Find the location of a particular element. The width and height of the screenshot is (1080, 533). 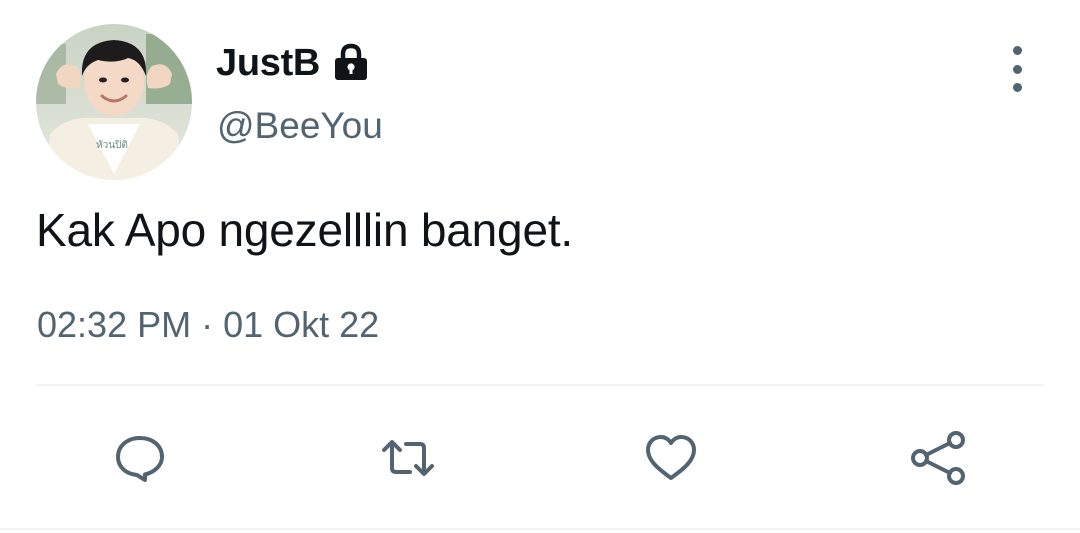

tweet-time: 02:32 PM is located at coordinates (114, 324).